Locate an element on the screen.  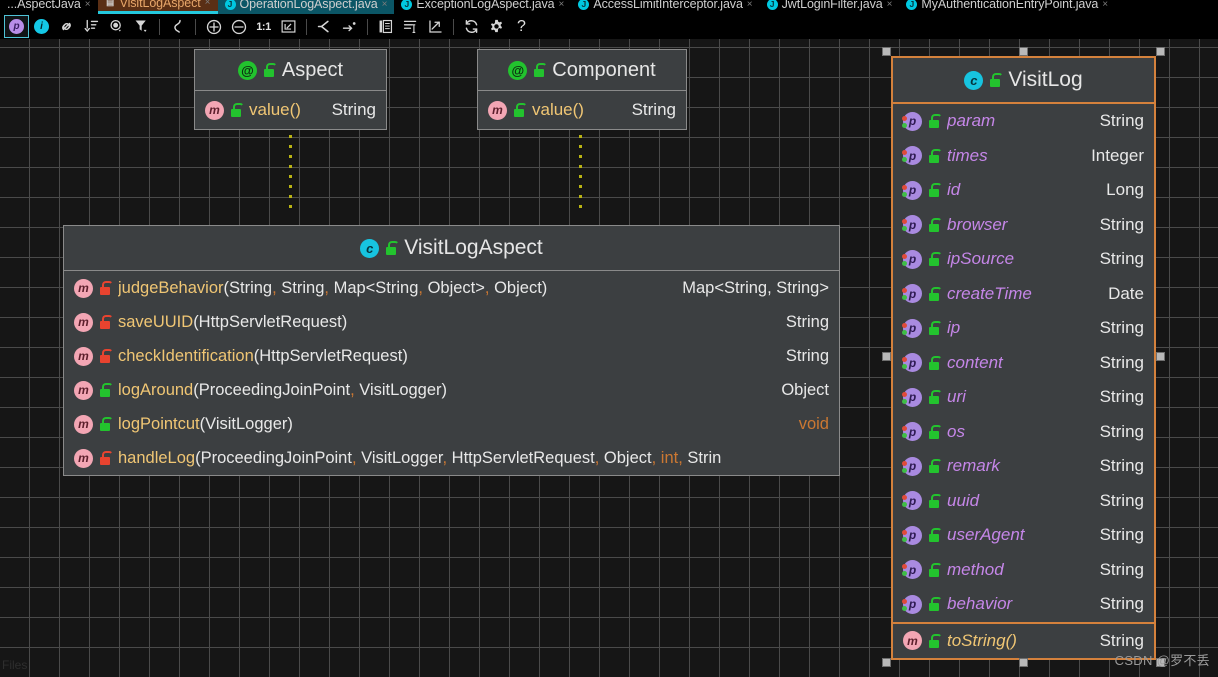
actual-size-button-glyph: 1:1 is located at coordinates (263, 26).